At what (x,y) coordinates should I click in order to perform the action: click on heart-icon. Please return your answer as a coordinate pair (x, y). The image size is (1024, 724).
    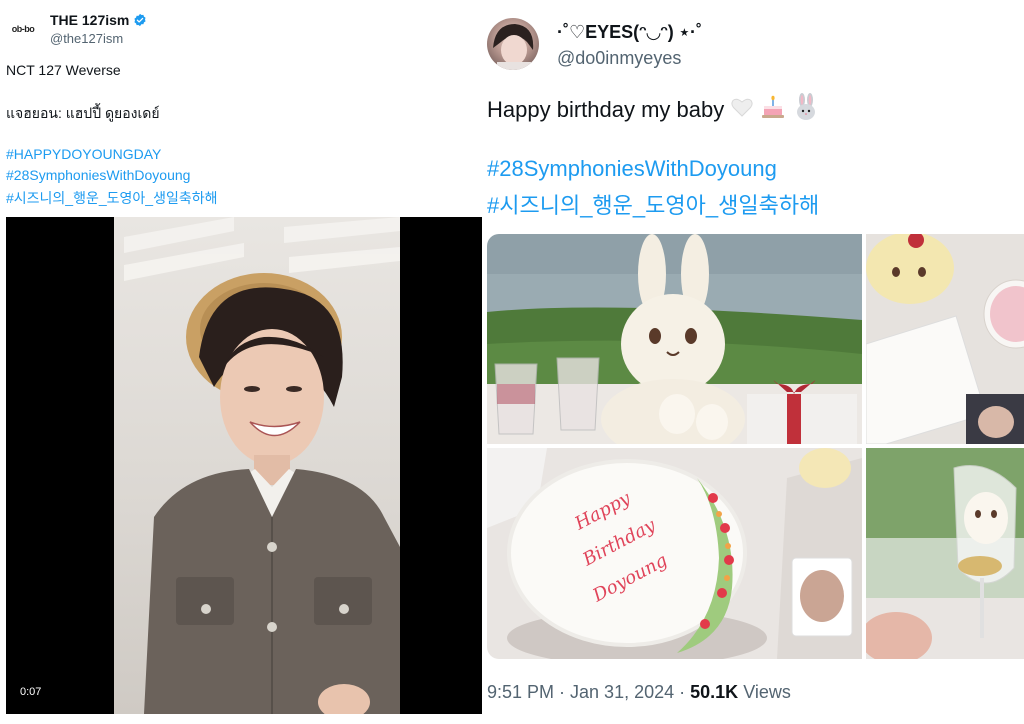
    Looking at the image, I should click on (742, 110).